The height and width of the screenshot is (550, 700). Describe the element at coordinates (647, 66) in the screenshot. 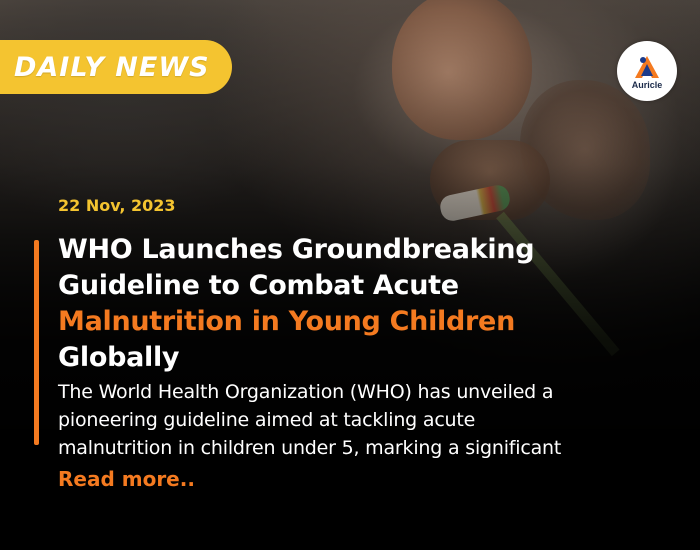

I see `auricle-logo-icon` at that location.